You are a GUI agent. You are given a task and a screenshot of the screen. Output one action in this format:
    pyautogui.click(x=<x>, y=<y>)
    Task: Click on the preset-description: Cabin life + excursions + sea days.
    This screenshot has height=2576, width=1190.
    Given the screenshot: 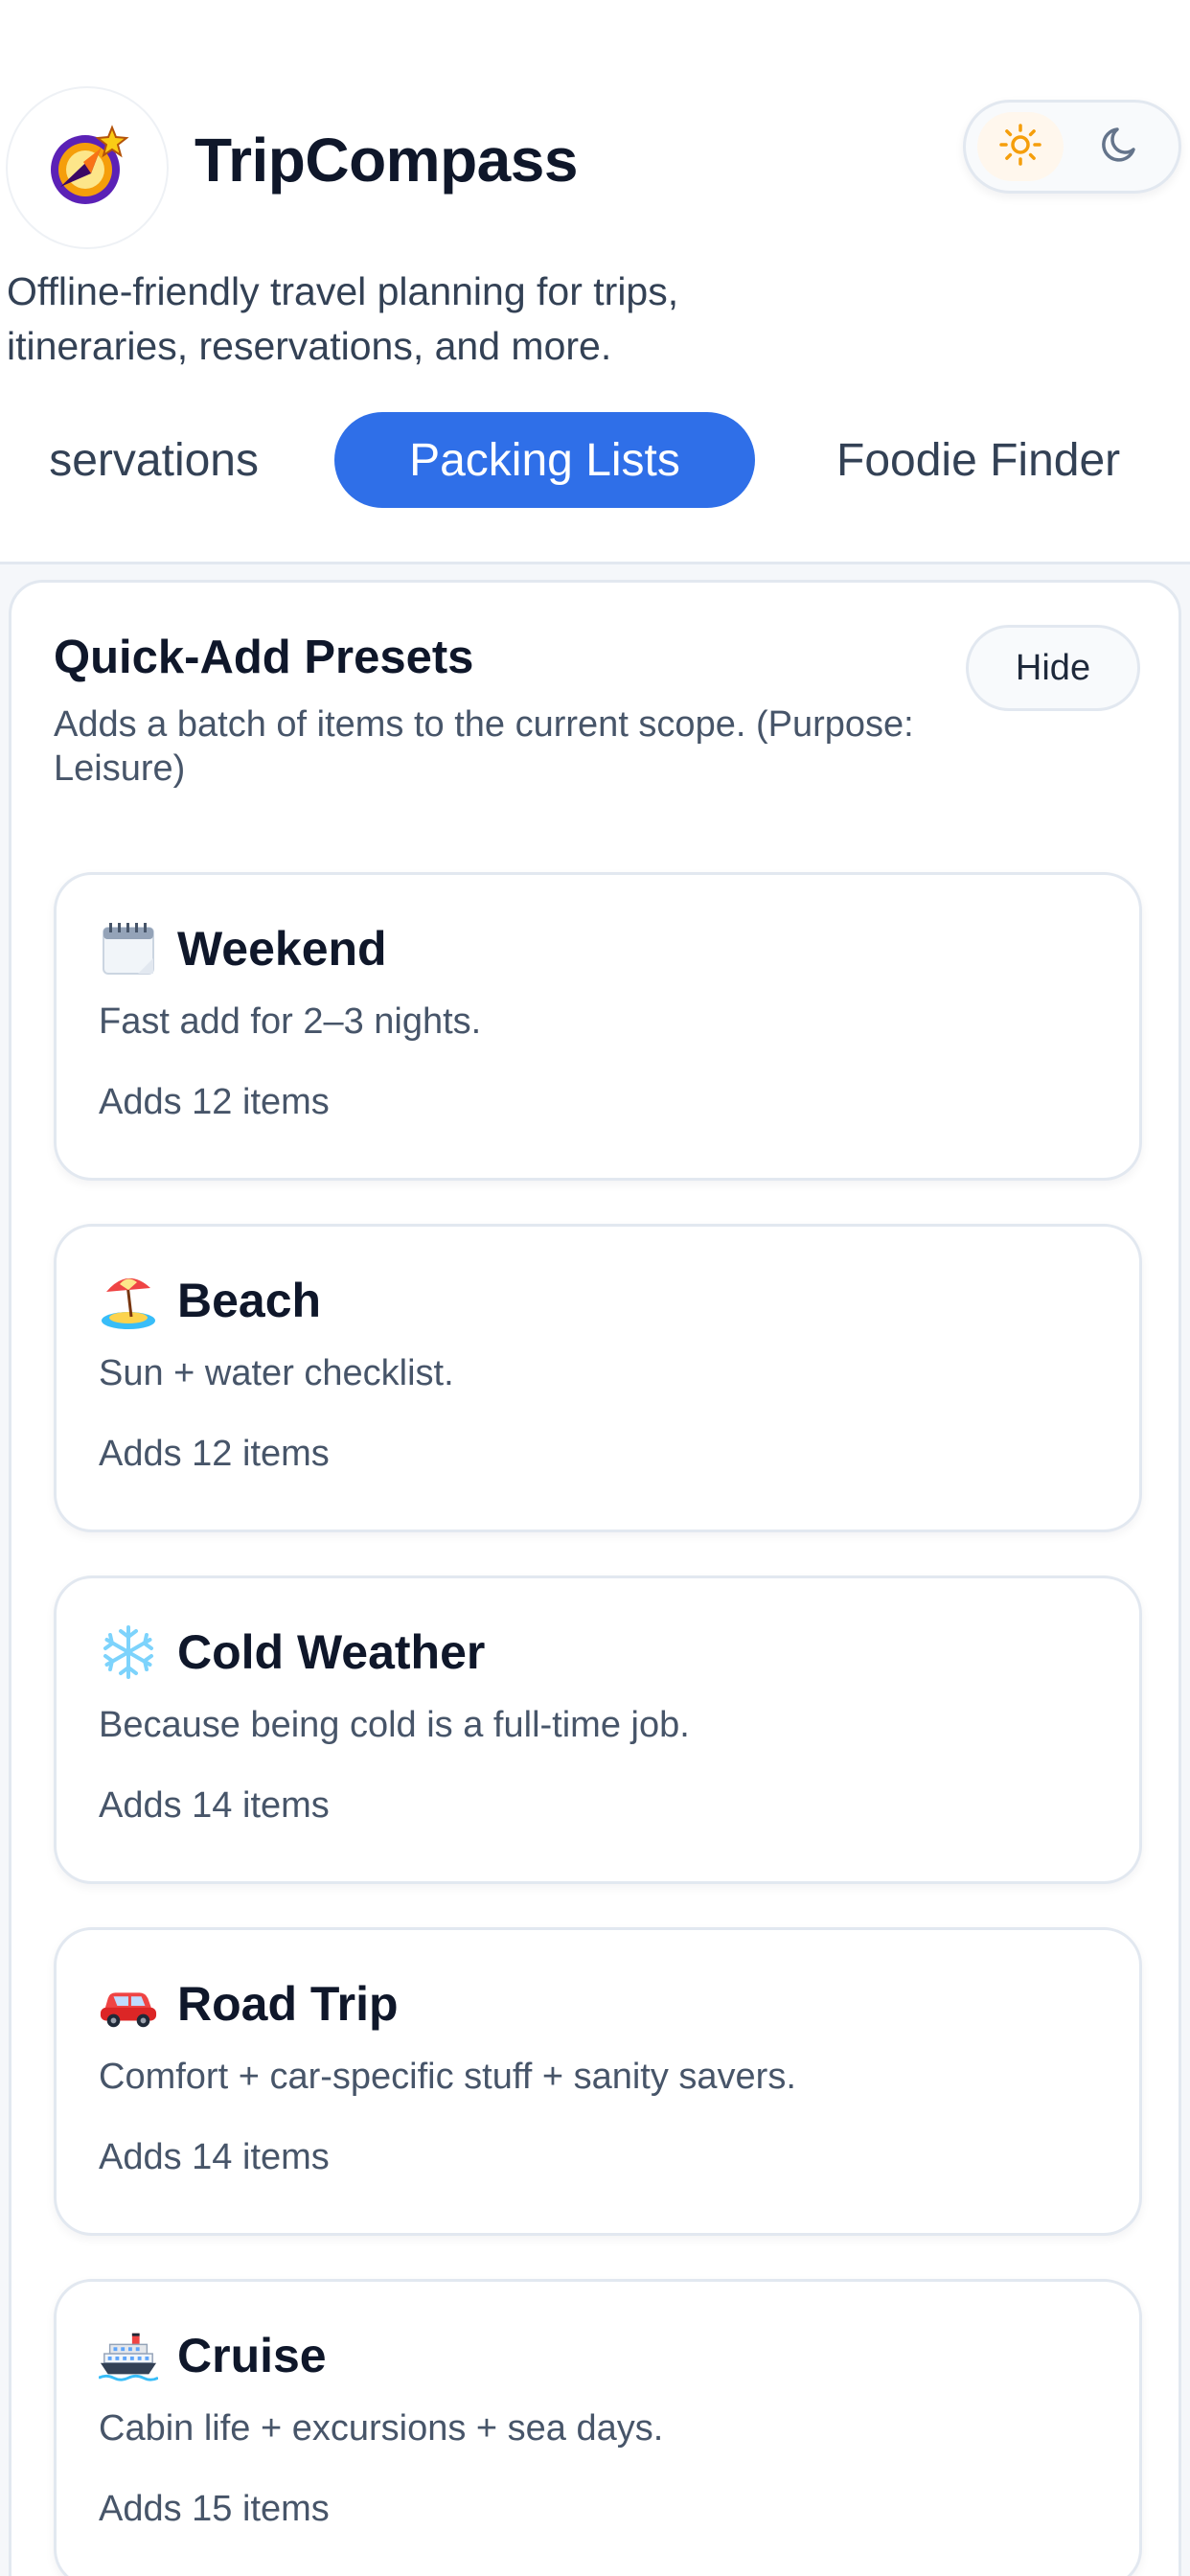 What is the action you would take?
    pyautogui.click(x=382, y=2428)
    